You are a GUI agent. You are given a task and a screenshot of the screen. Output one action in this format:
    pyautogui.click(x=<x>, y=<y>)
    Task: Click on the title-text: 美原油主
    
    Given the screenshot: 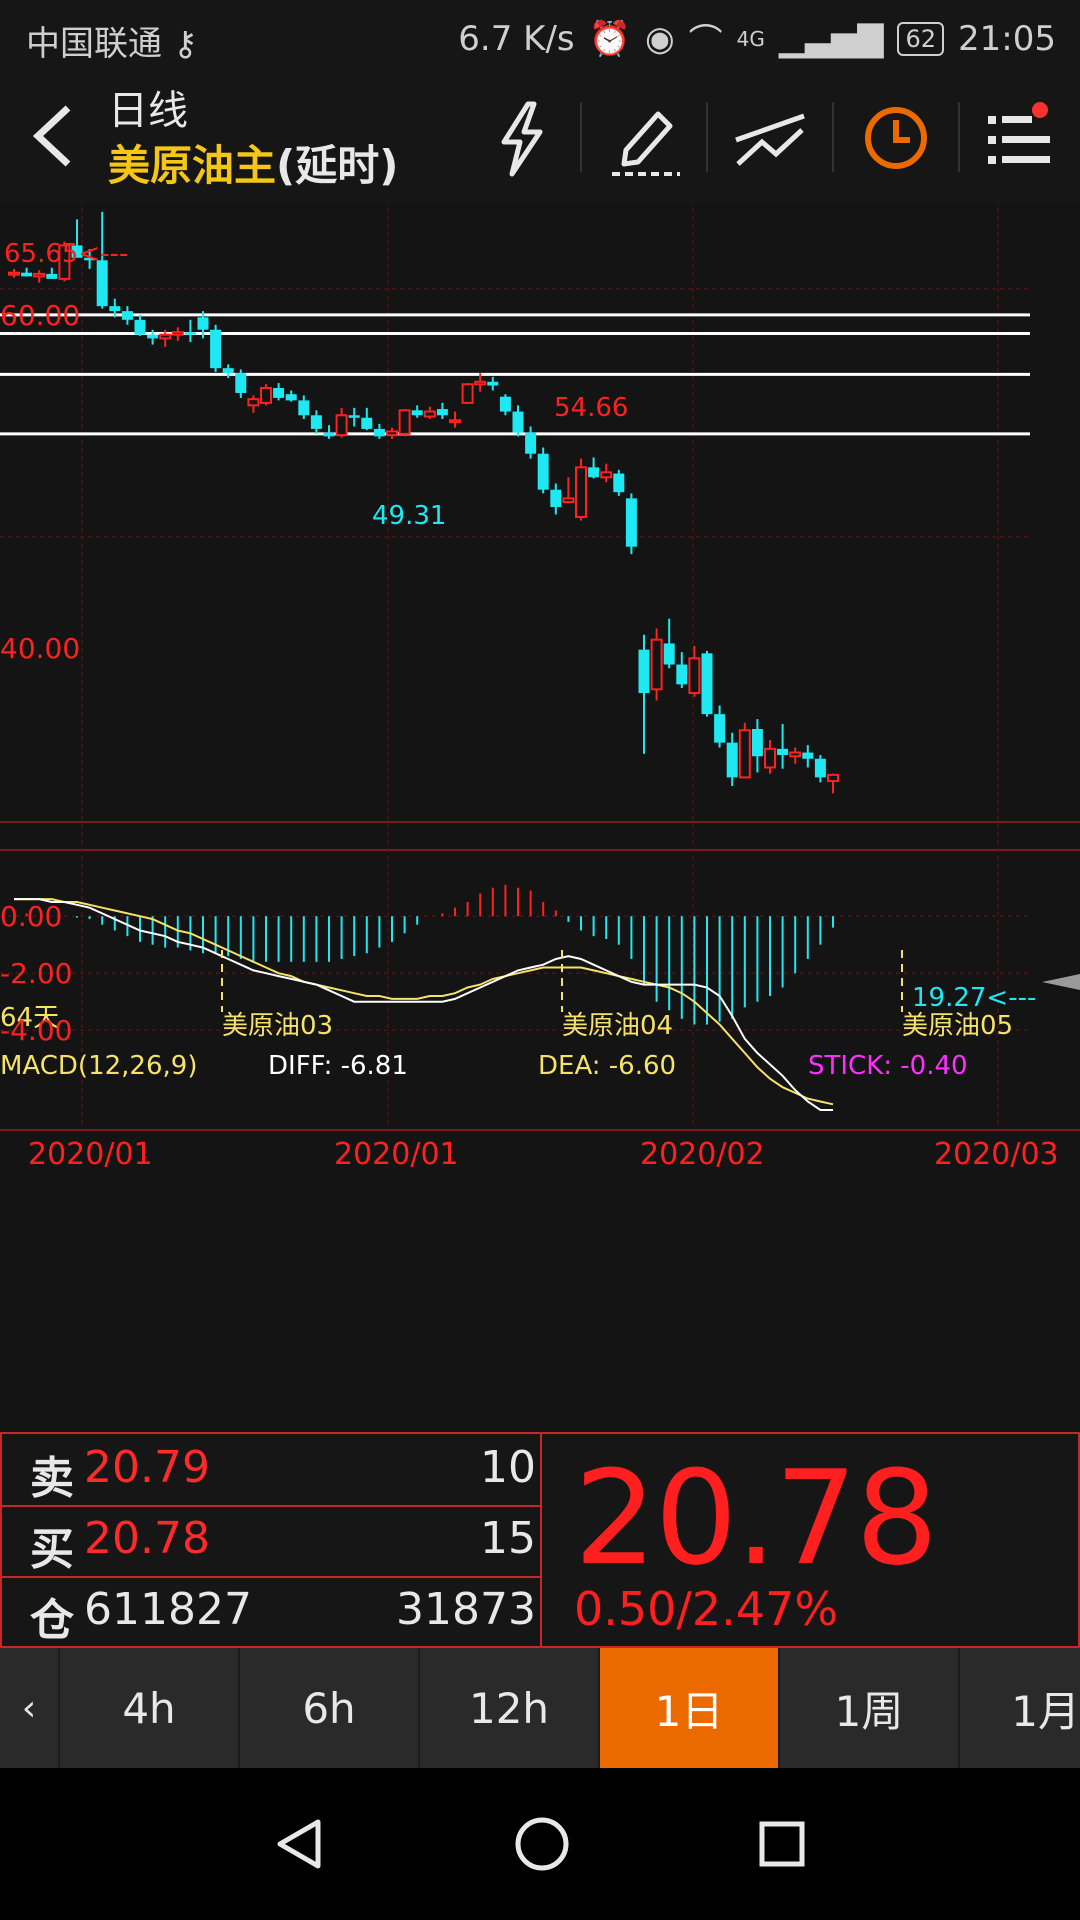 What is the action you would take?
    pyautogui.click(x=192, y=165)
    